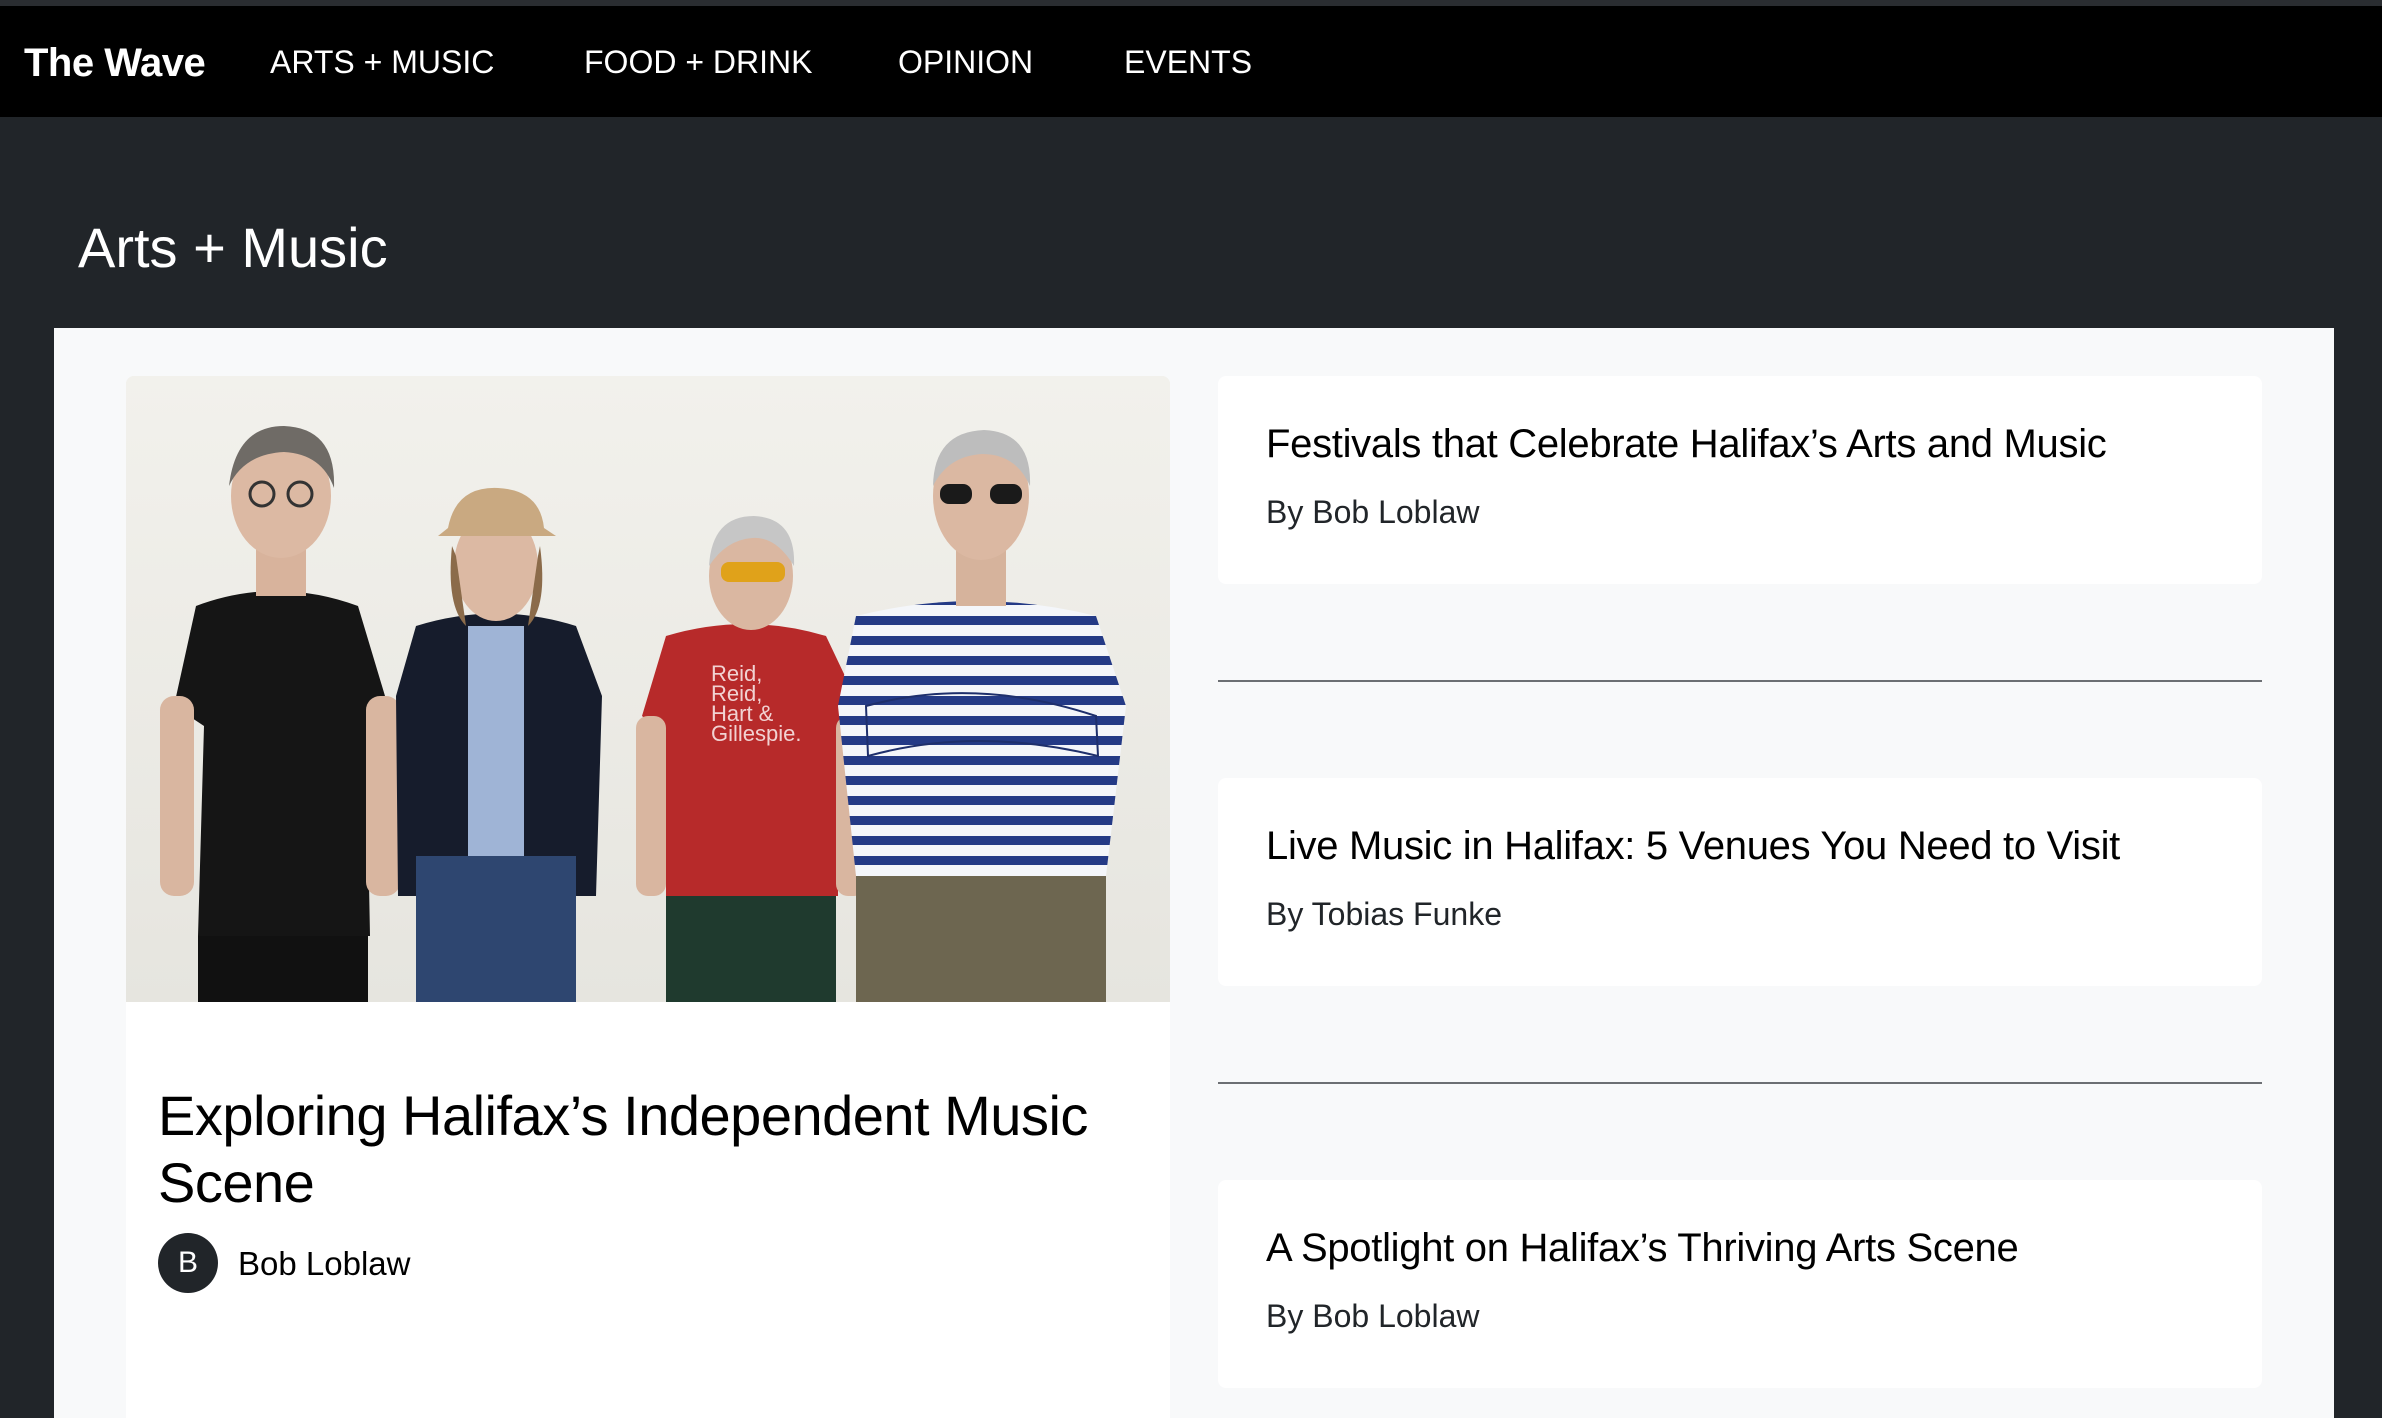 The image size is (2382, 1418). I want to click on nav-link-events: EVENTS, so click(1188, 62).